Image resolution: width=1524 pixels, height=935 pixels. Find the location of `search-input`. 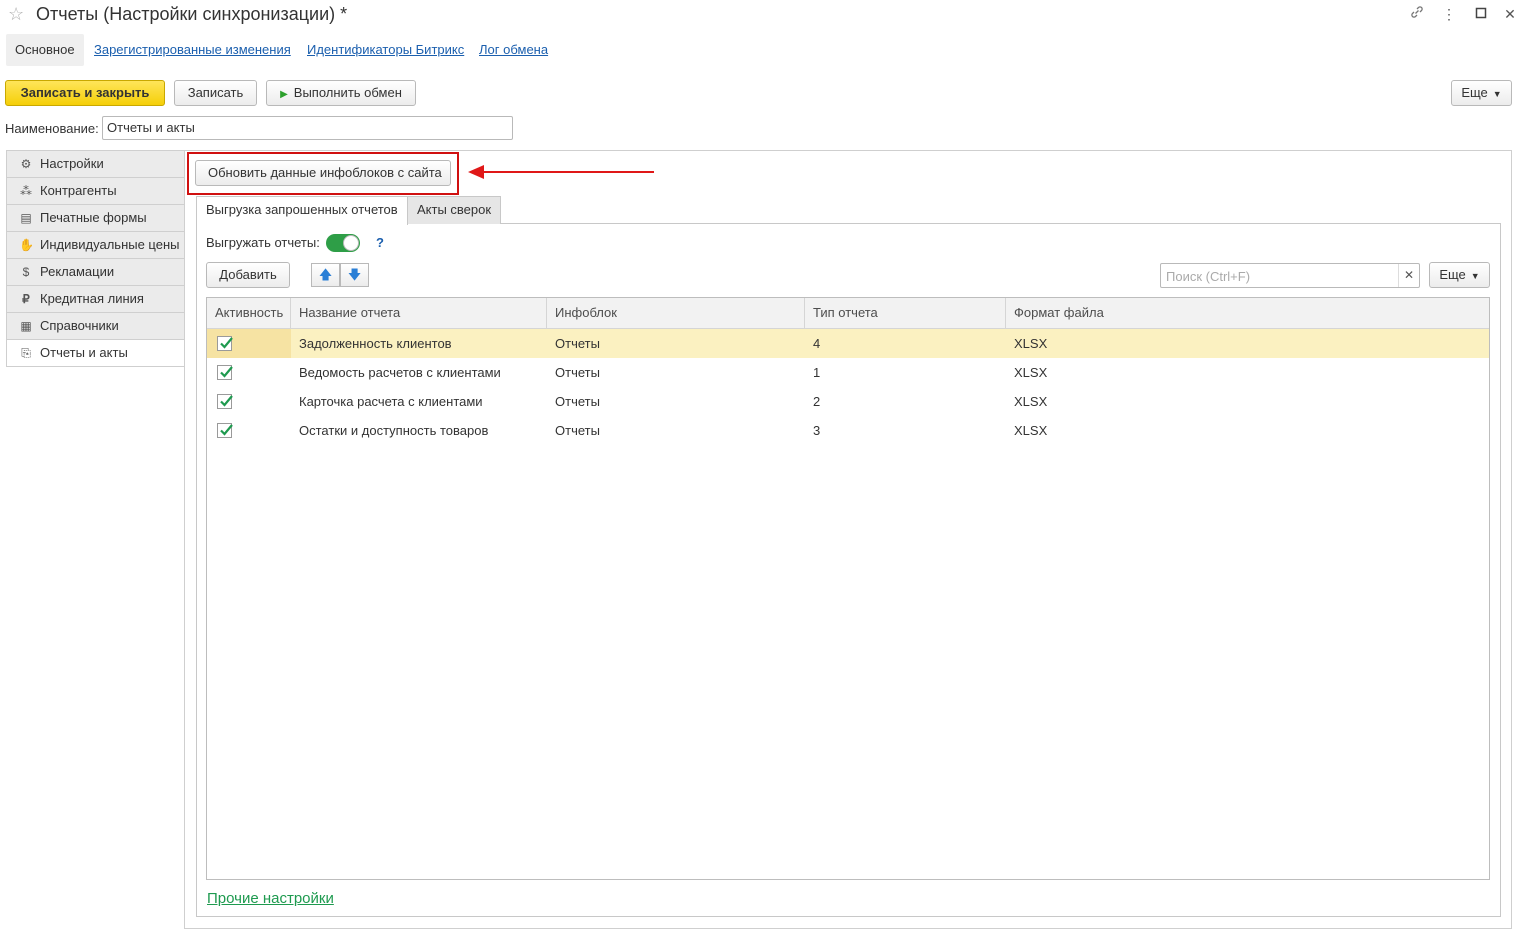

search-input is located at coordinates (1282, 276).